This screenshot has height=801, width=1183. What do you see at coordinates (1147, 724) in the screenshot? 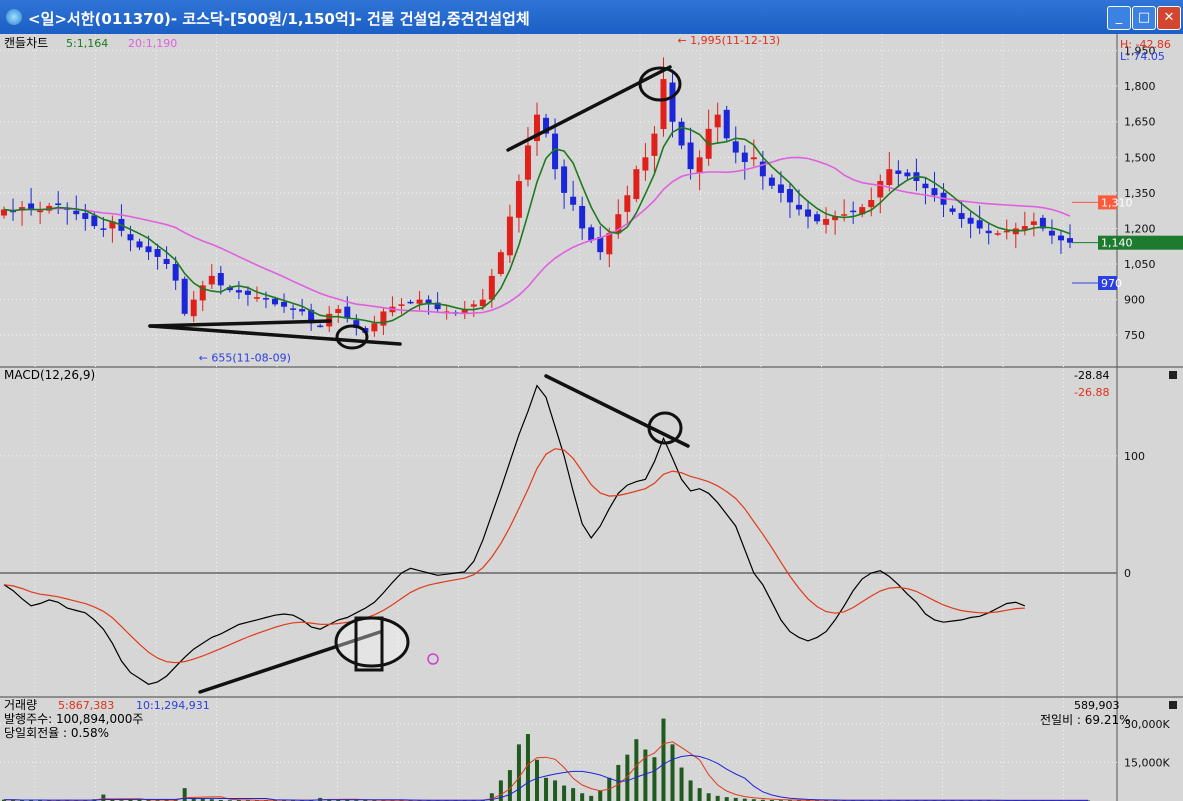
I see `volume-tick-label: 30,000K` at bounding box center [1147, 724].